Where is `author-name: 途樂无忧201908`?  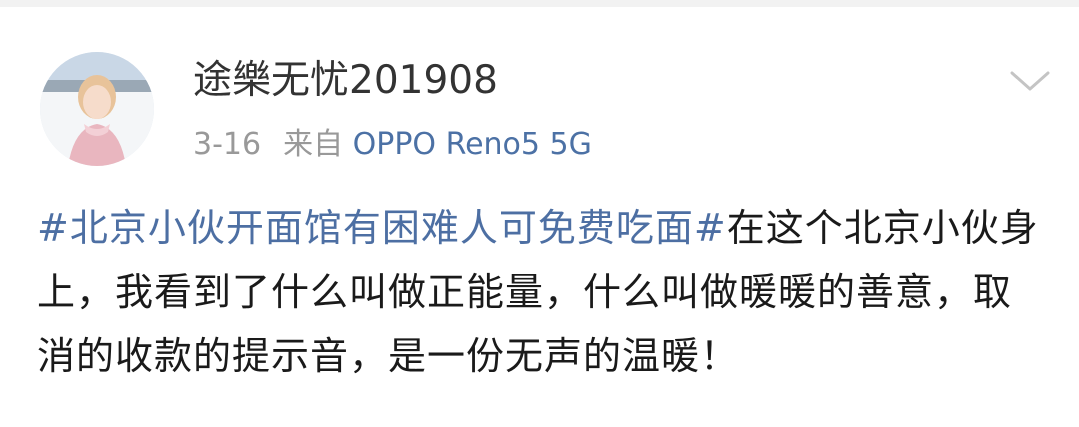 author-name: 途樂无忧201908 is located at coordinates (345, 81).